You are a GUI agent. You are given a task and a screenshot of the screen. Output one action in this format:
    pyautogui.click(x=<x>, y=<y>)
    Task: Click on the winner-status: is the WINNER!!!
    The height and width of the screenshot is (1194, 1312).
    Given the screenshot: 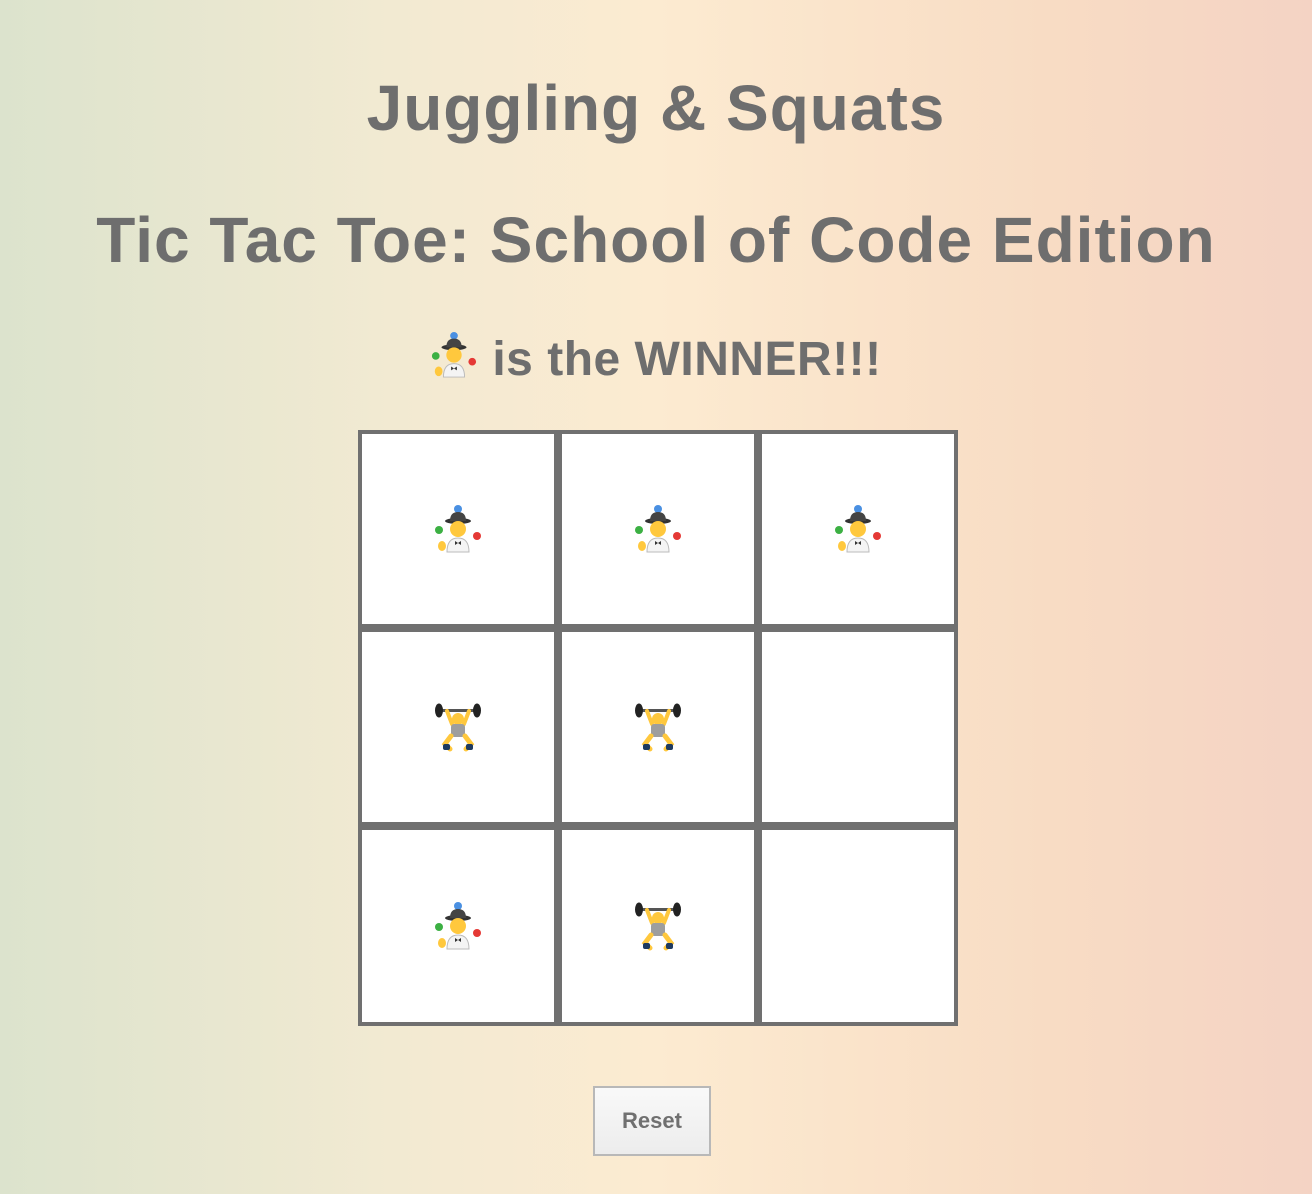 What is the action you would take?
    pyautogui.click(x=656, y=360)
    